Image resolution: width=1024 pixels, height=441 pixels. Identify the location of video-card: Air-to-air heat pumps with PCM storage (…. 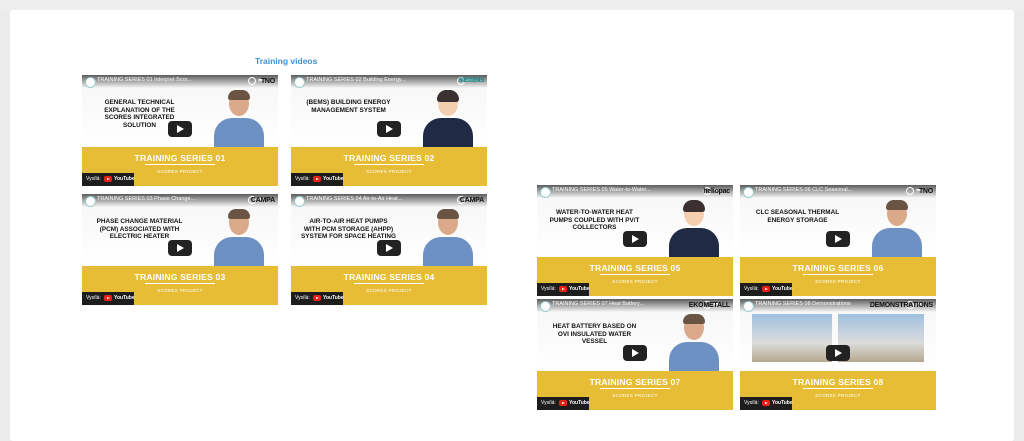
(389, 249).